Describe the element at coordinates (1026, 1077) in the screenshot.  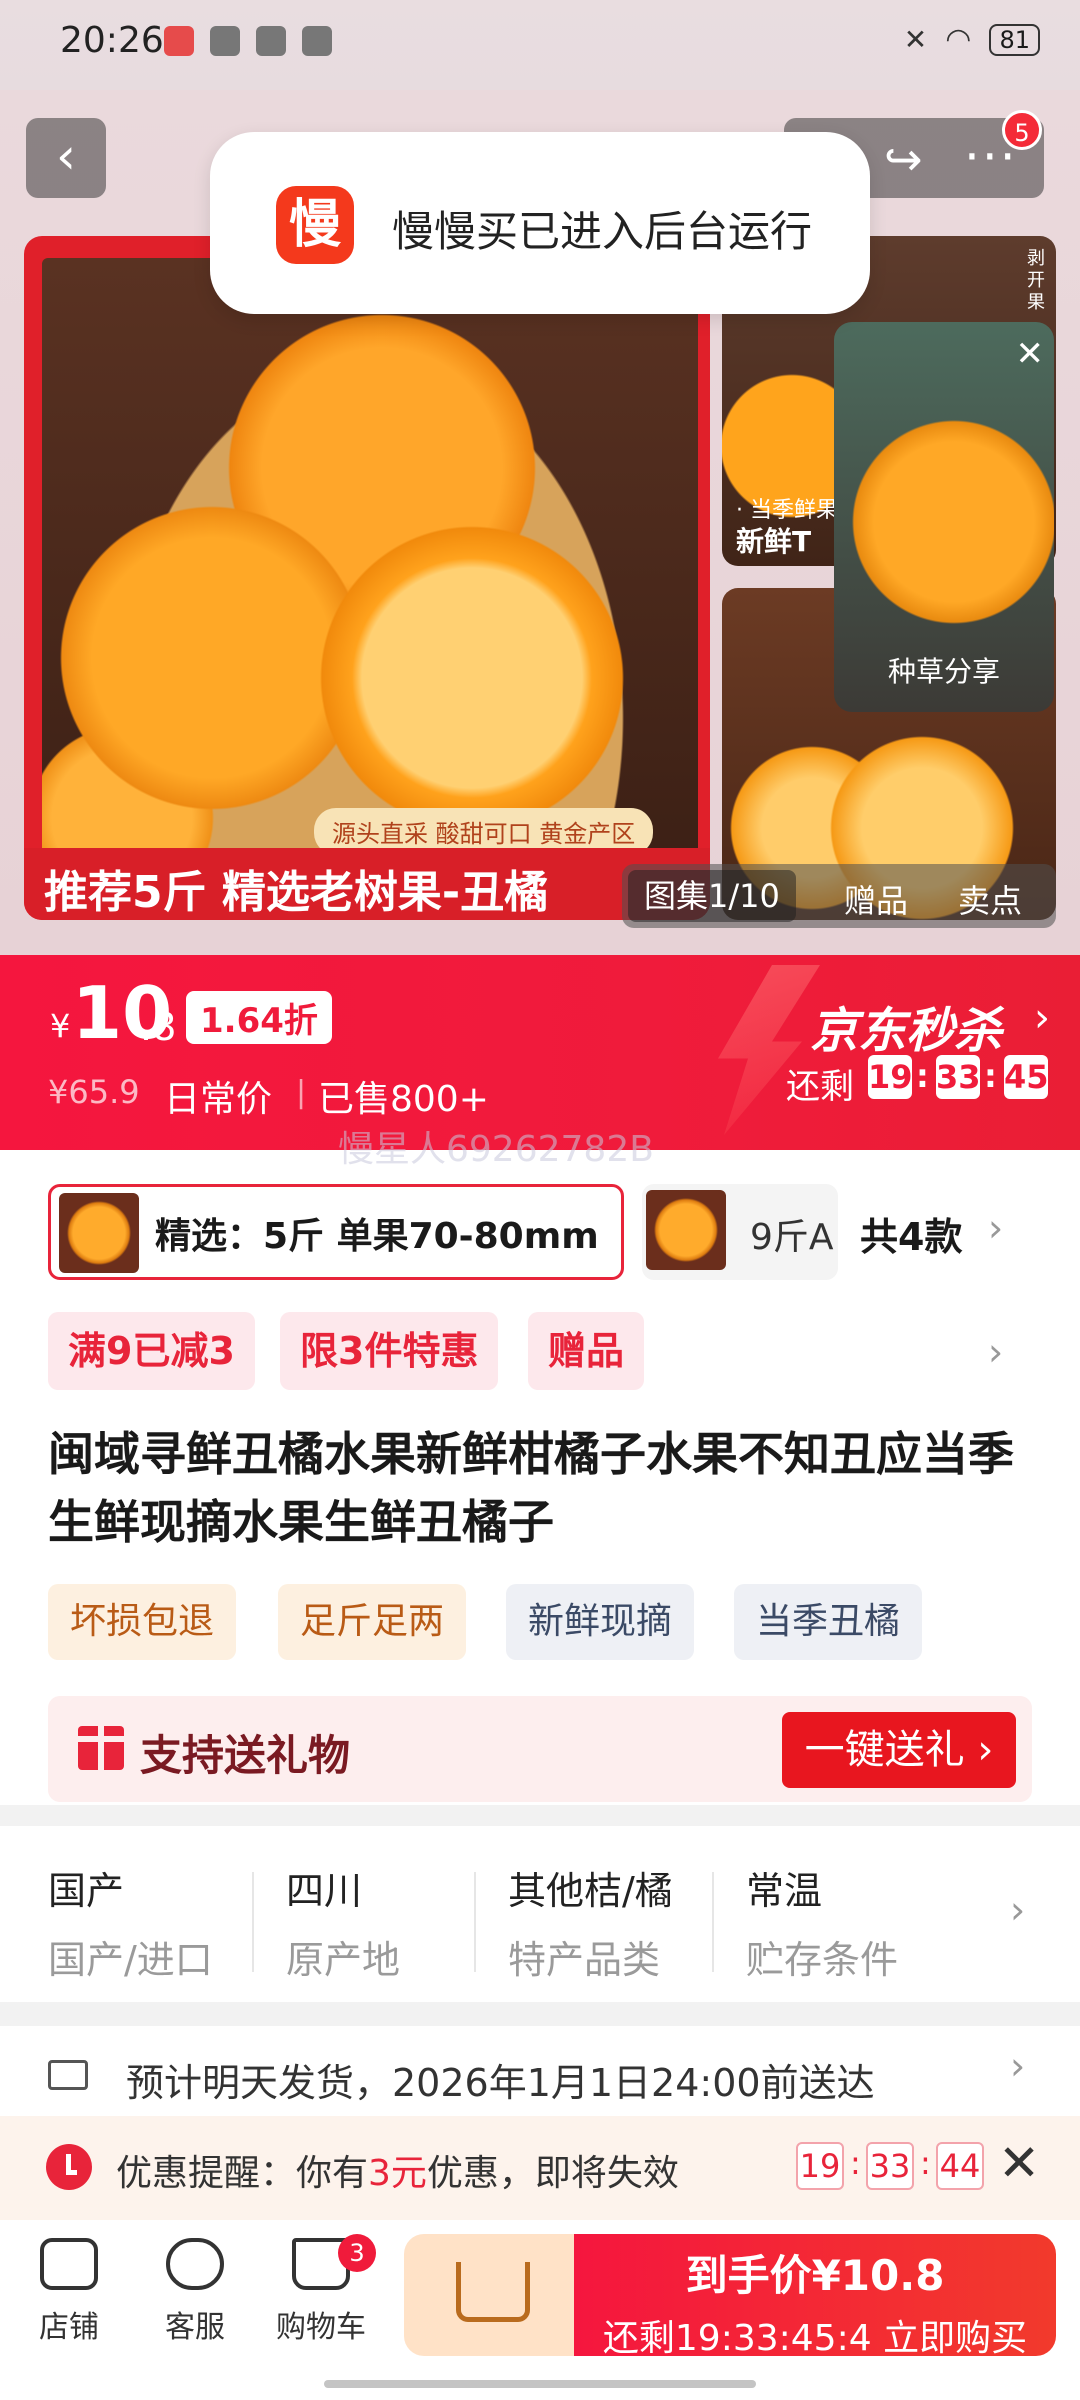
I see `countdown-seconds: 45` at that location.